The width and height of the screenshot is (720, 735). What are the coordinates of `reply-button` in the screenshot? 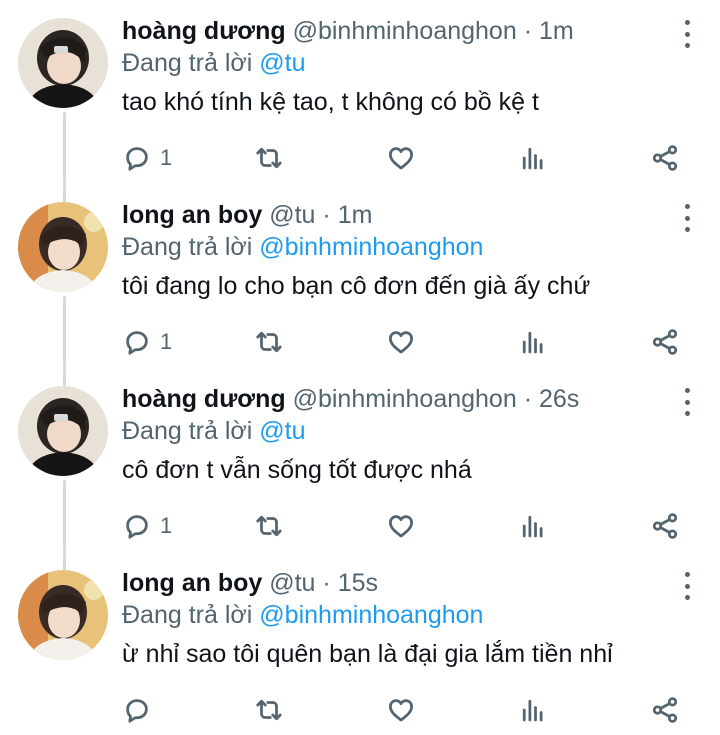 It's located at (141, 710).